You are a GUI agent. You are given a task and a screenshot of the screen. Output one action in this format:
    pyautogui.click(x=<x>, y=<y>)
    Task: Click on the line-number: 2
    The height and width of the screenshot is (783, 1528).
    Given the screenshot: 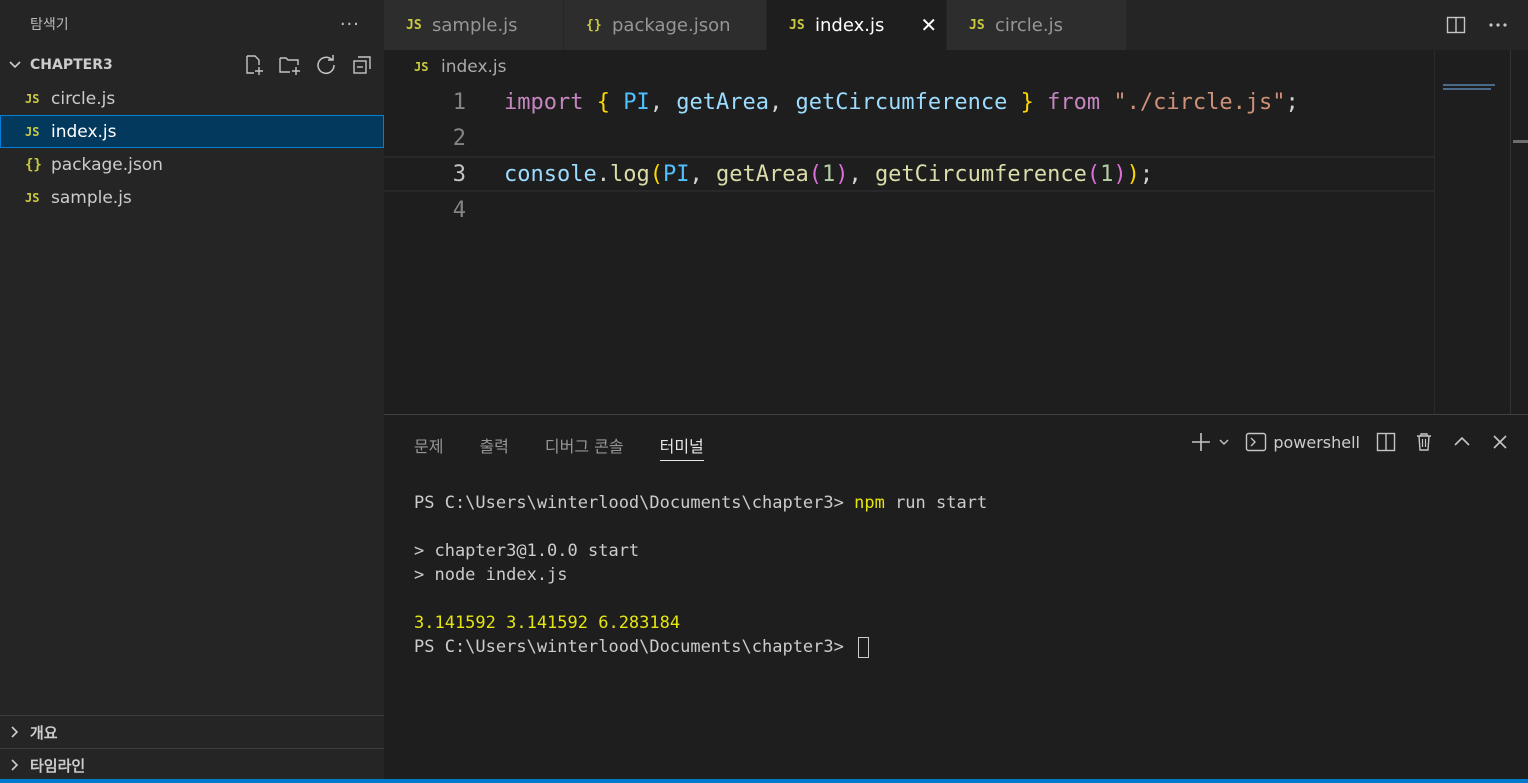 What is the action you would take?
    pyautogui.click(x=459, y=138)
    